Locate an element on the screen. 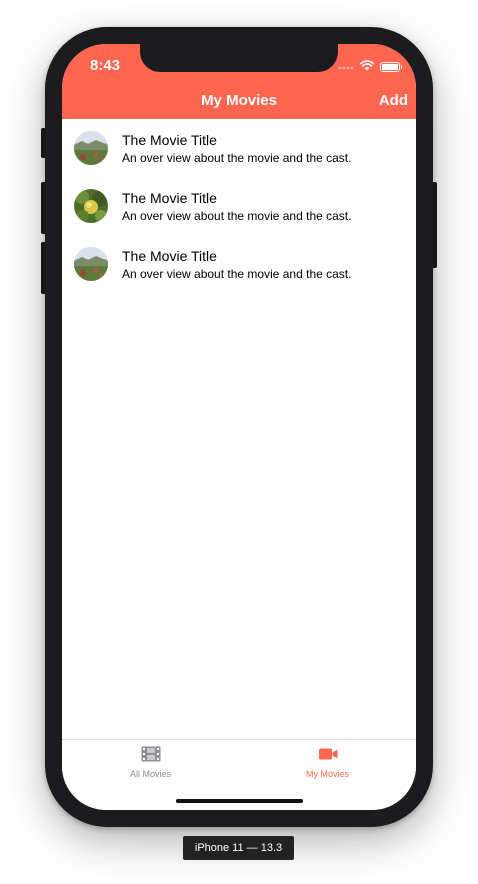 This screenshot has width=478, height=884. film-icon is located at coordinates (151, 754).